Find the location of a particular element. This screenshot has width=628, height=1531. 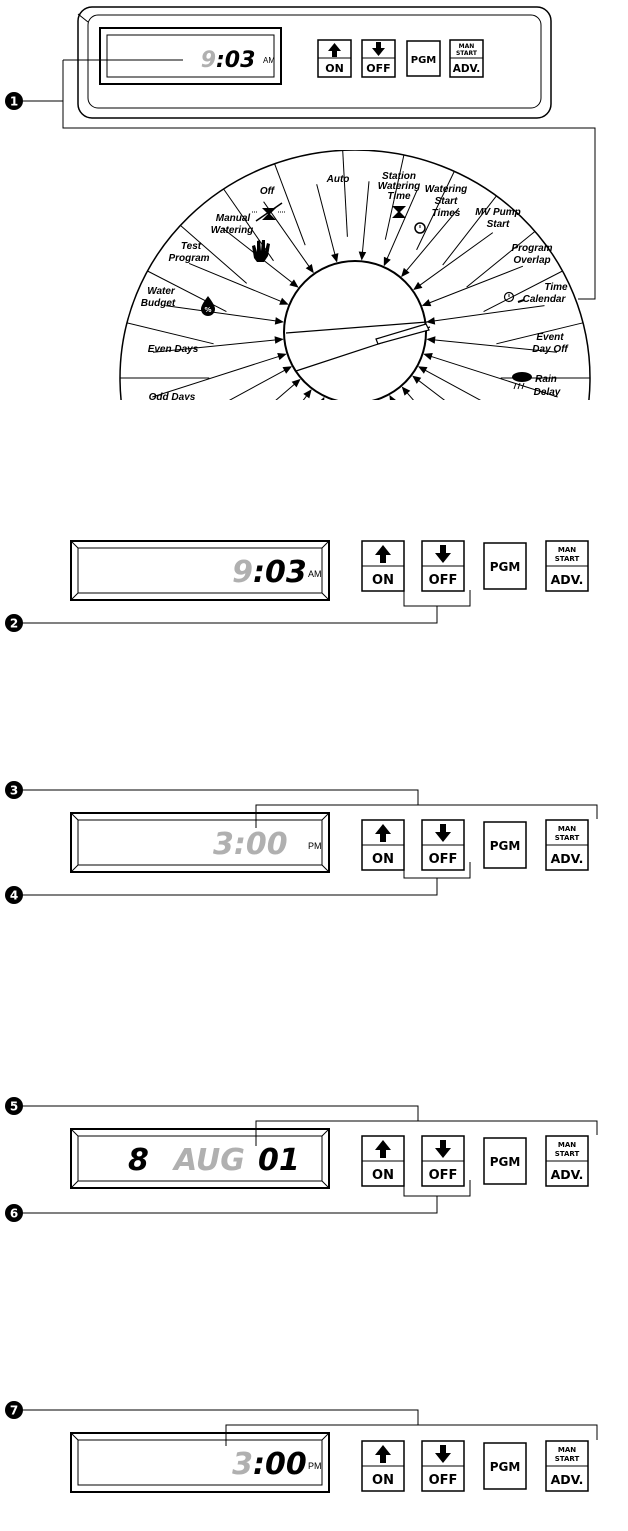

svg-text: Watering is located at coordinates (446, 189).